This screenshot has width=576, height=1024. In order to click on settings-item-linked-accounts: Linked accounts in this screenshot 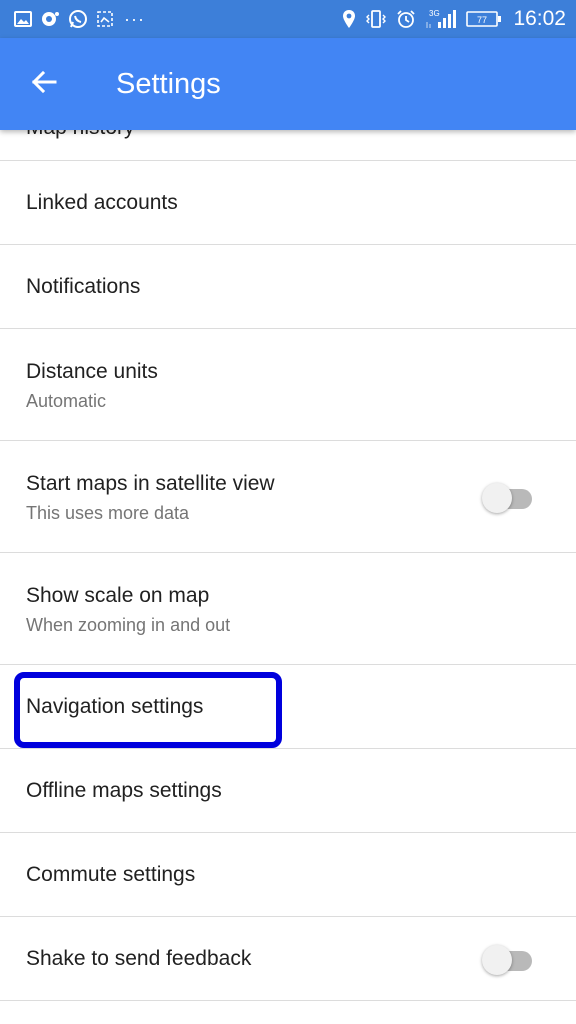, I will do `click(288, 203)`.